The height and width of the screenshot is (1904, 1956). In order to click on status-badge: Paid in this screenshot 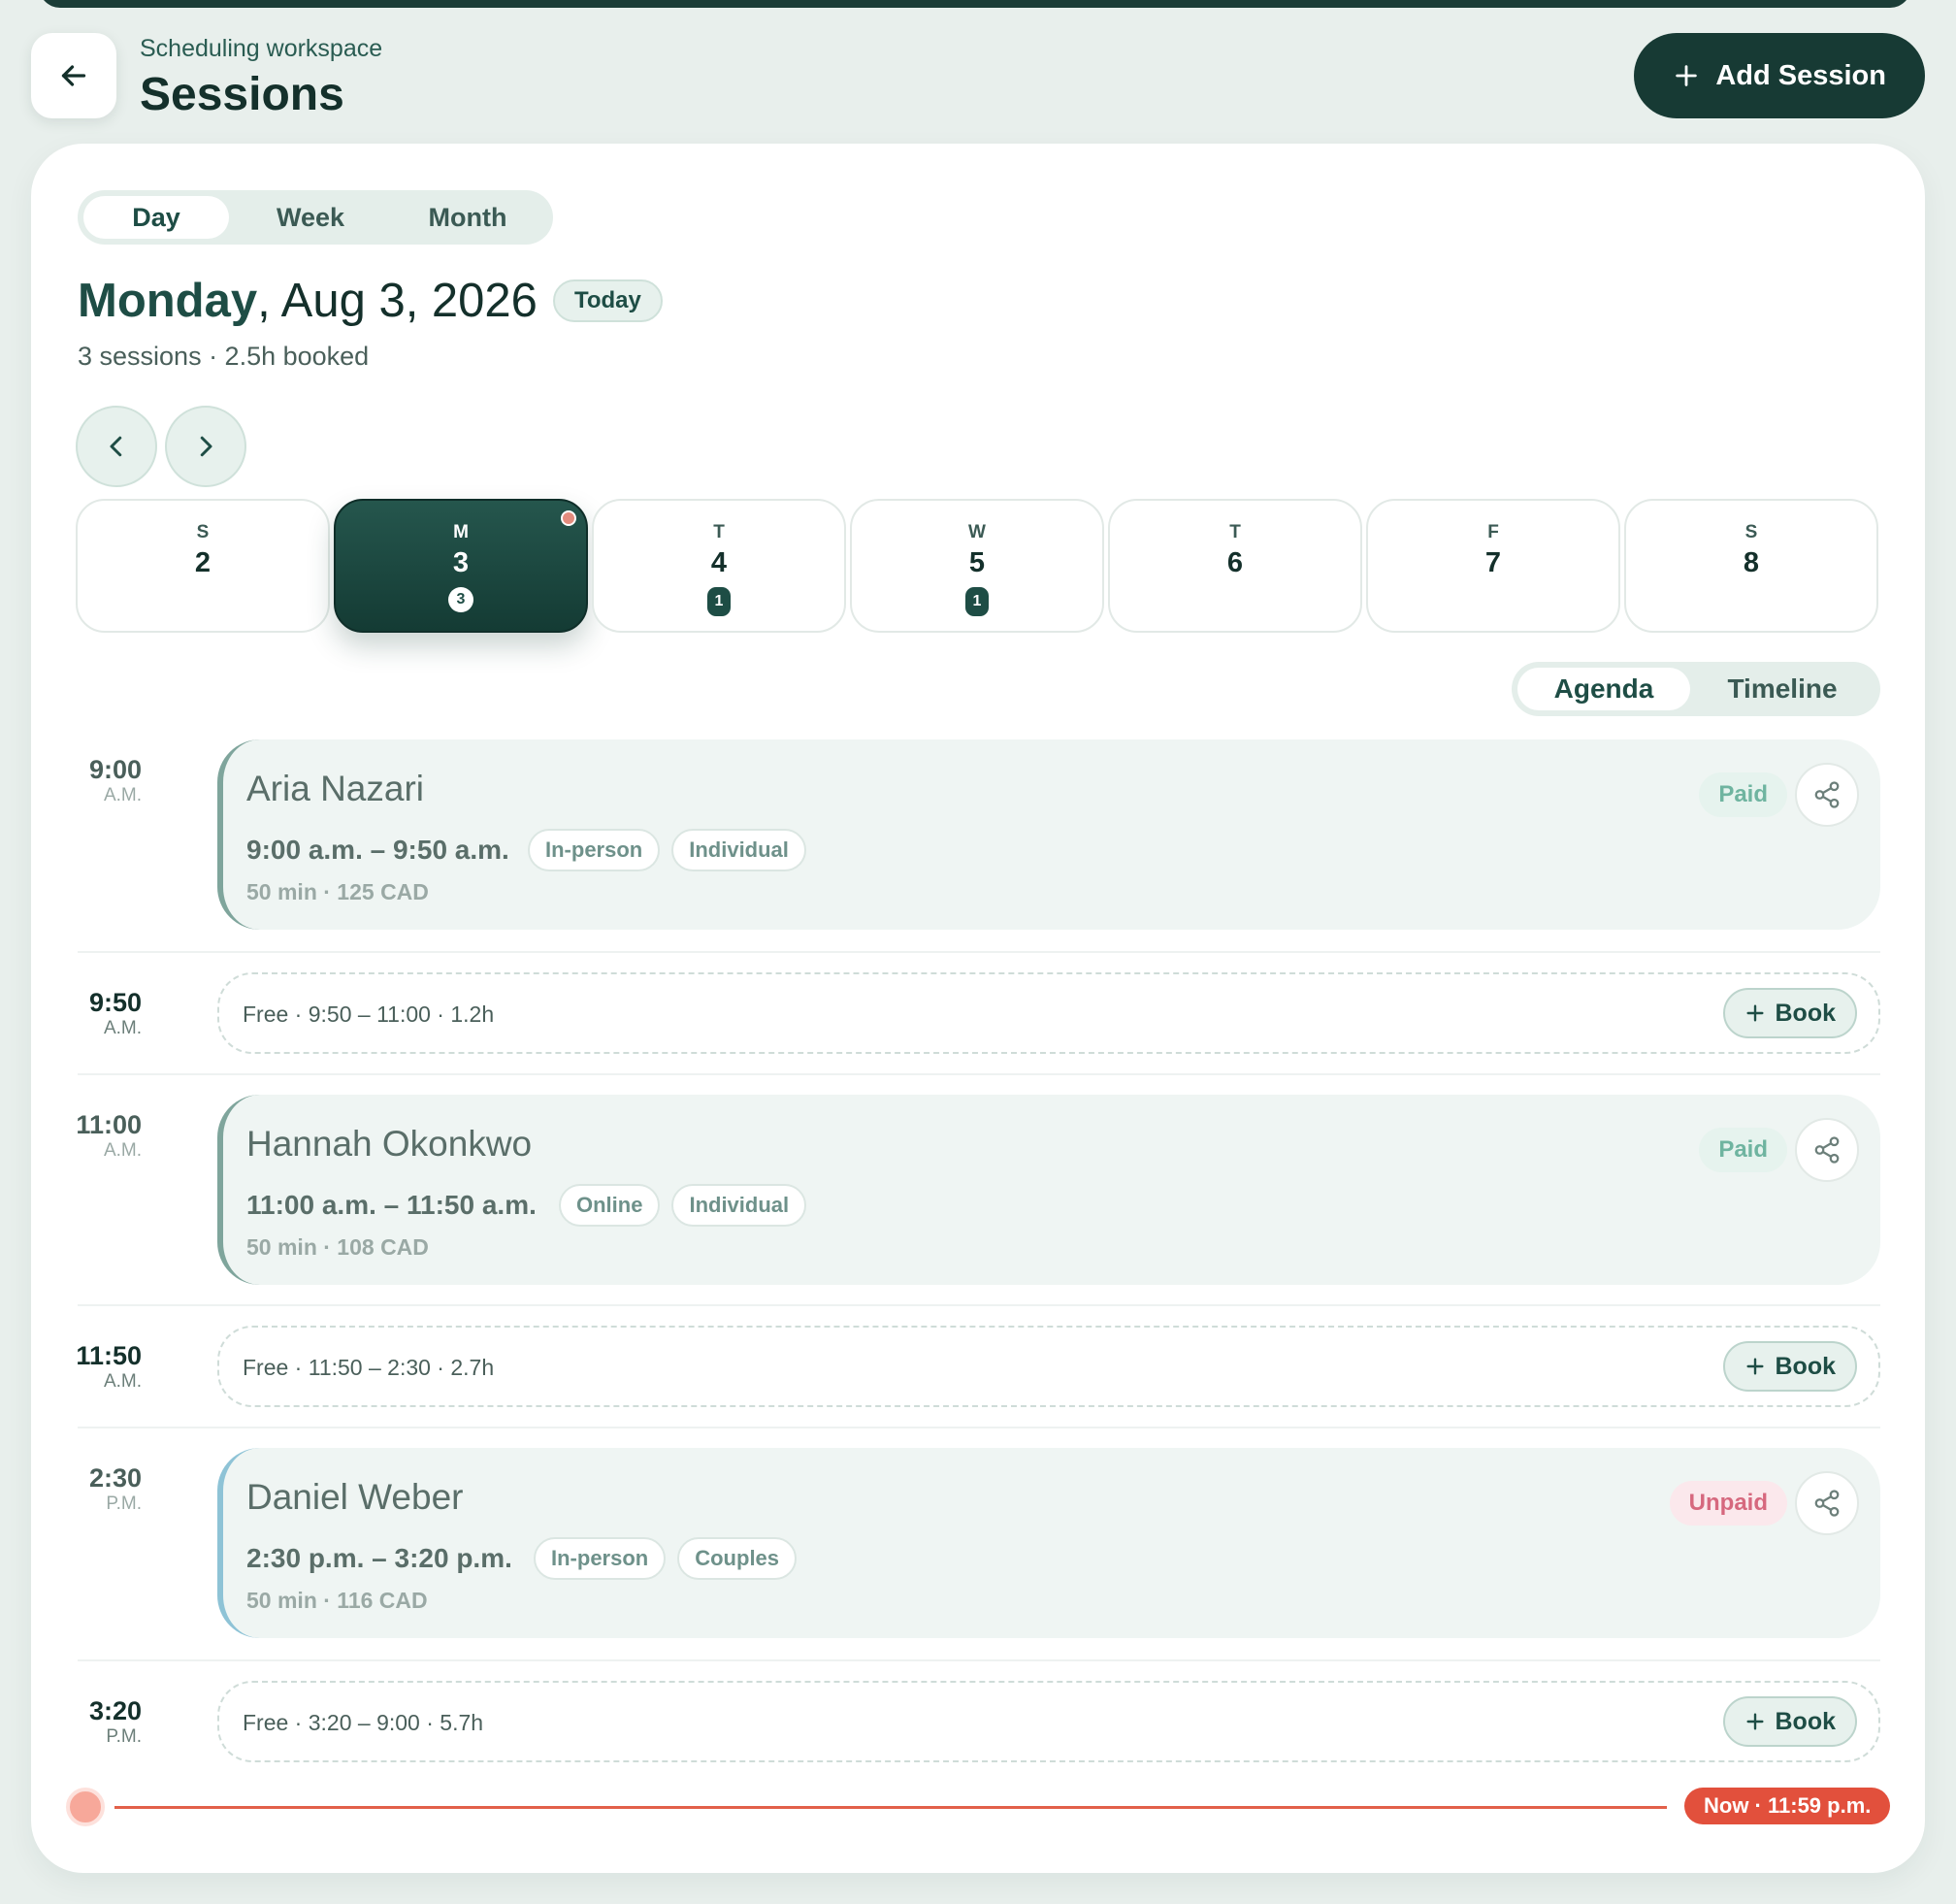, I will do `click(1743, 1150)`.